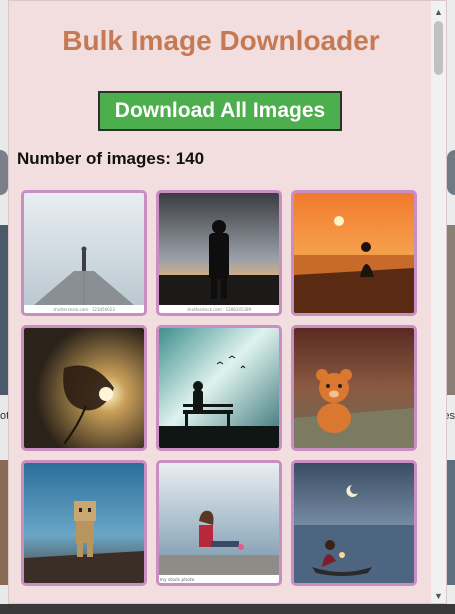 This screenshot has height=614, width=455. I want to click on thumbnail-image: shutterstock.com · 123456023, so click(84, 253).